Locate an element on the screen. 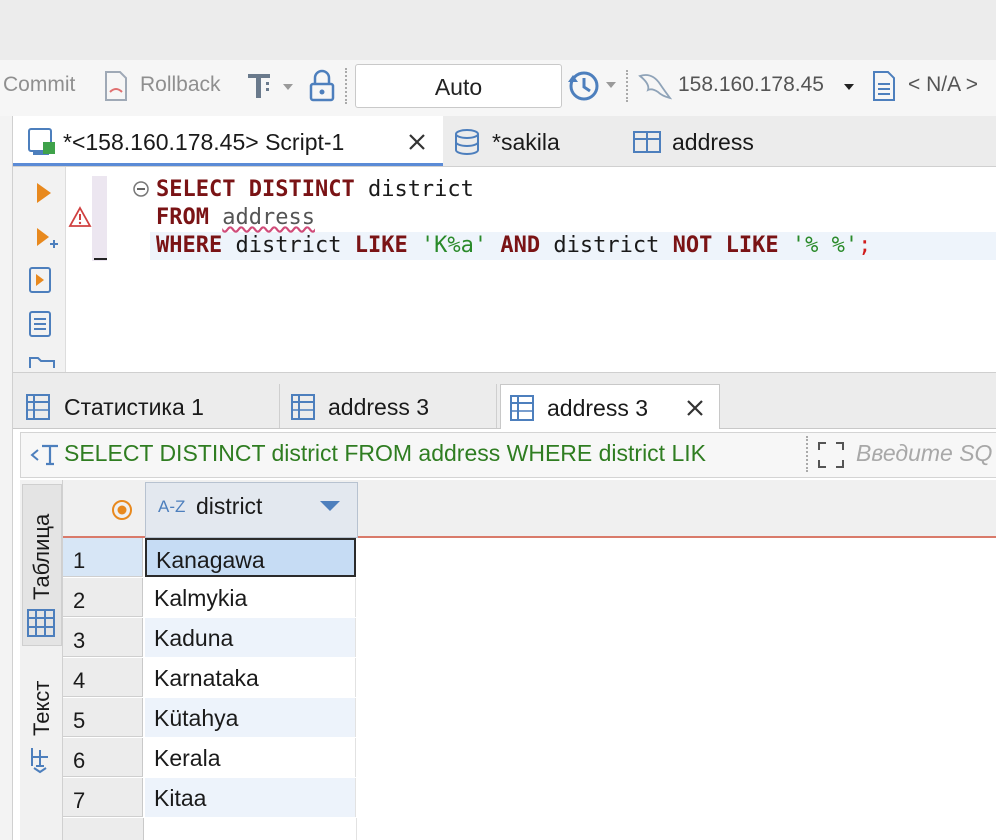 The height and width of the screenshot is (840, 996). transaction-mode-icon is located at coordinates (271, 87).